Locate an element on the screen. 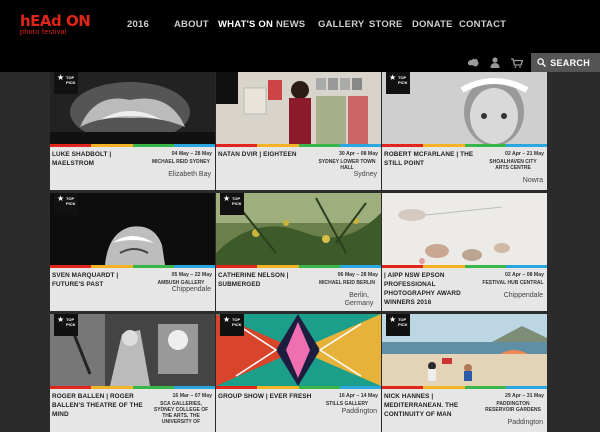 The width and height of the screenshot is (600, 432). event-date: 02 Apr – 08 May is located at coordinates (524, 275).